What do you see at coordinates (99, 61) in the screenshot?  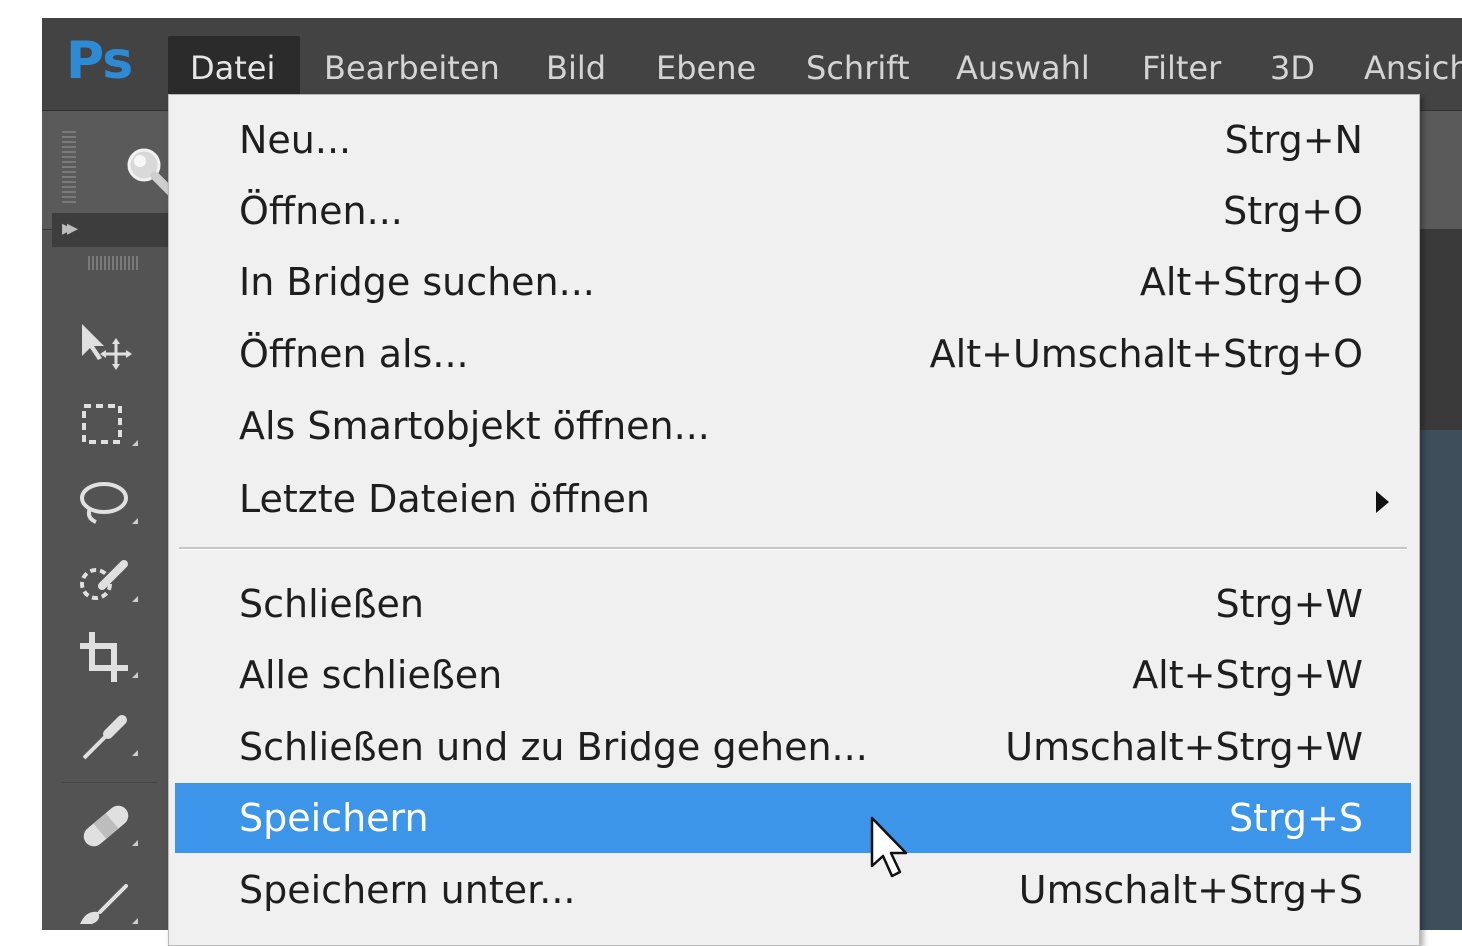 I see `photoshop-logo: Ps` at bounding box center [99, 61].